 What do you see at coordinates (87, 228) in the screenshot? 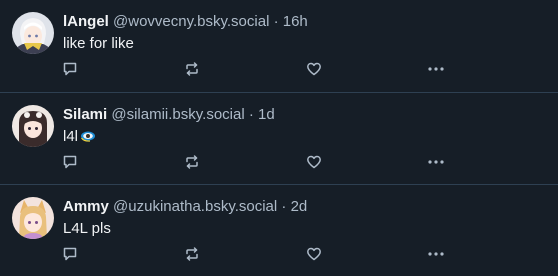
I see `post-text: L4L pls` at bounding box center [87, 228].